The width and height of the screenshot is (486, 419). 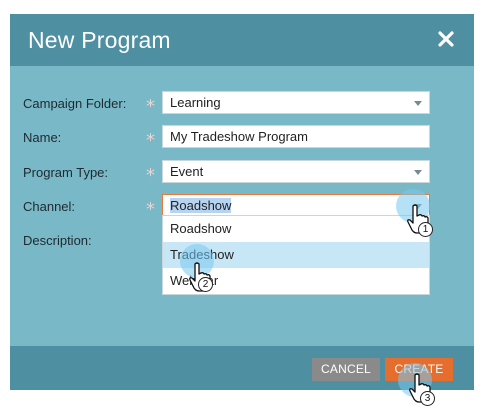 I want to click on step-badge: 2, so click(x=205, y=284).